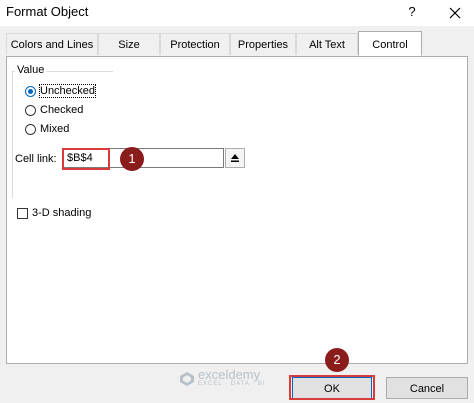  I want to click on tab-properties: Properties, so click(263, 44).